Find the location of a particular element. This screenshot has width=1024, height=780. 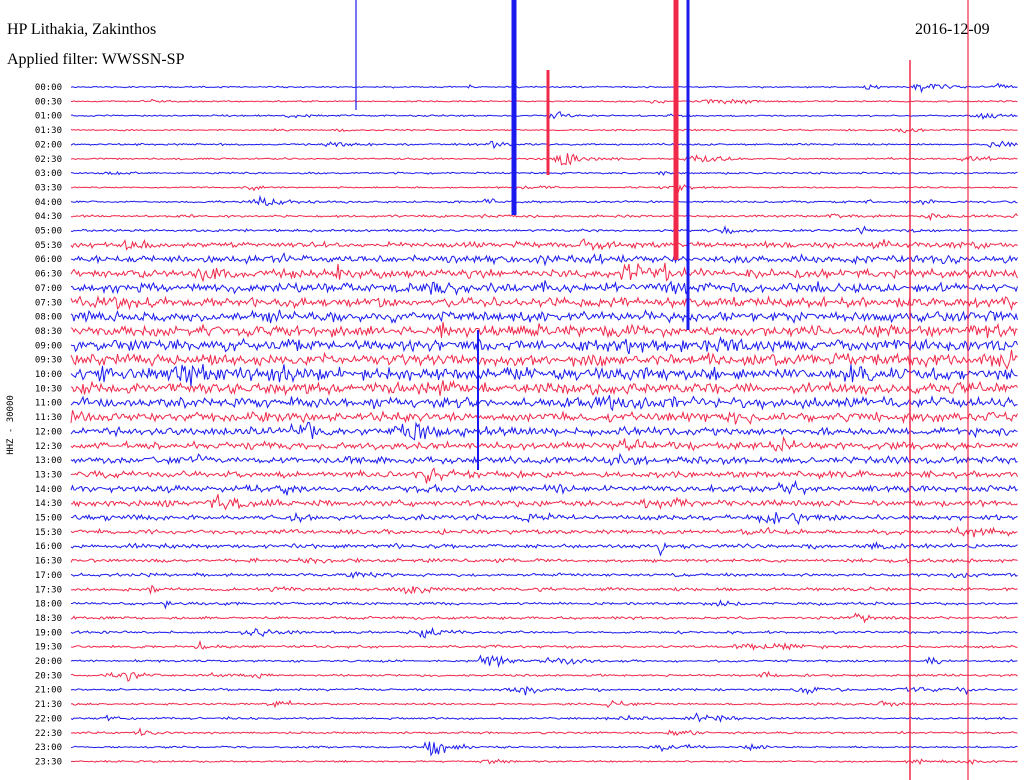

time-tick-label: 17:30 is located at coordinates (48, 590).